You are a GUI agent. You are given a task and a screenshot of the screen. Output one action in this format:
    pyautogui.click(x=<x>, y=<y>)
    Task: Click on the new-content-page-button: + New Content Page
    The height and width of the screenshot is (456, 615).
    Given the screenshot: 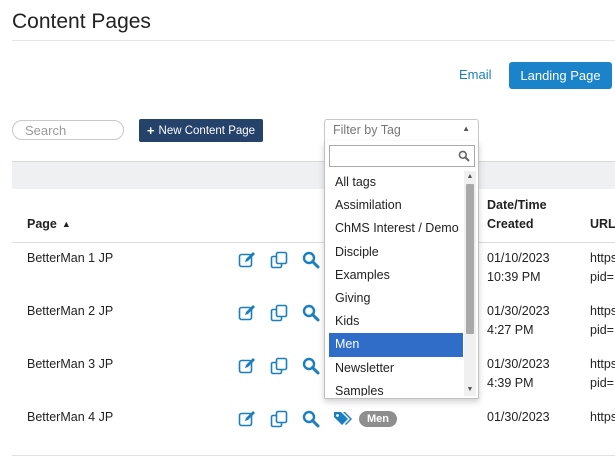 What is the action you would take?
    pyautogui.click(x=201, y=130)
    